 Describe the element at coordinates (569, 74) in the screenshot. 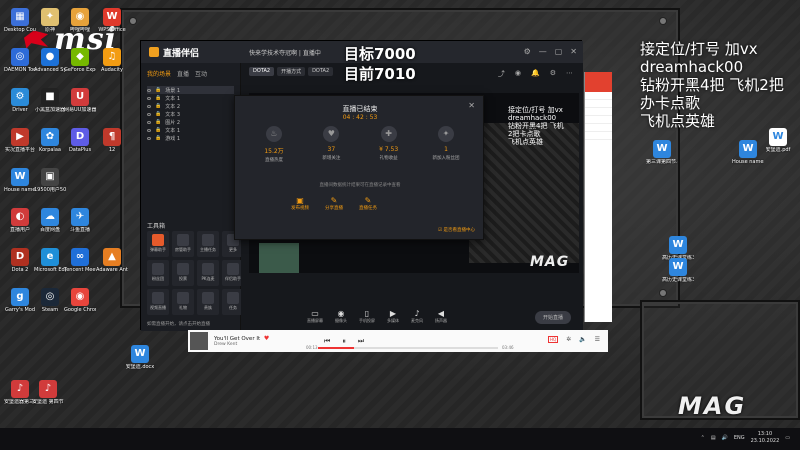

I see `more-icon: ⋯` at that location.